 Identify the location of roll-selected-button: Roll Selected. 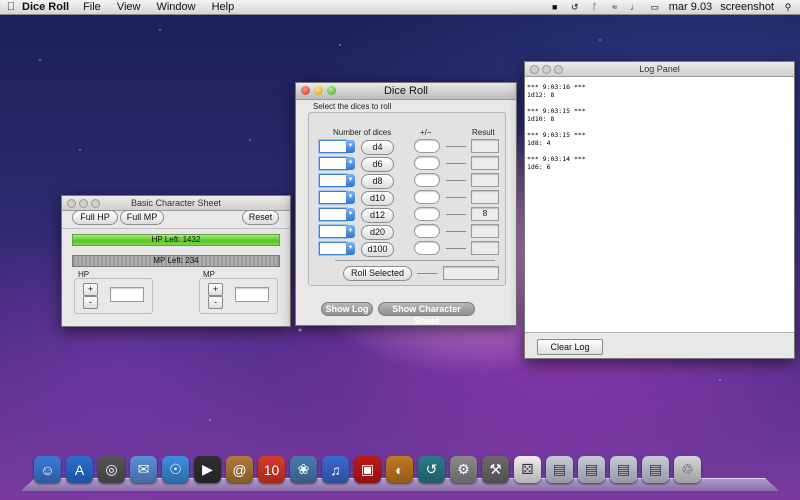
(377, 273).